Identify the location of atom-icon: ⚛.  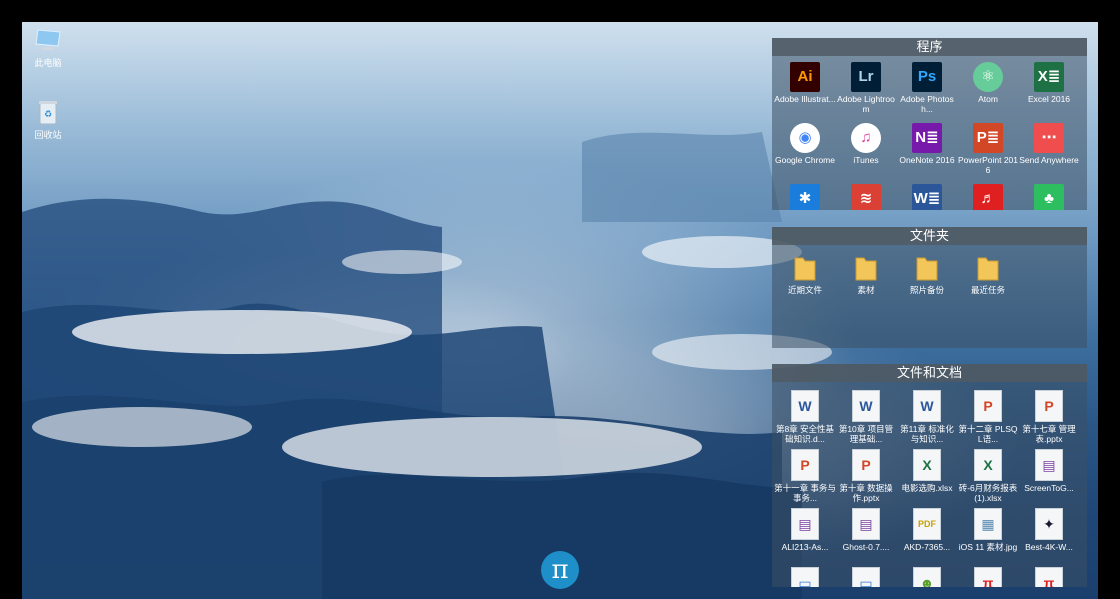
(988, 77).